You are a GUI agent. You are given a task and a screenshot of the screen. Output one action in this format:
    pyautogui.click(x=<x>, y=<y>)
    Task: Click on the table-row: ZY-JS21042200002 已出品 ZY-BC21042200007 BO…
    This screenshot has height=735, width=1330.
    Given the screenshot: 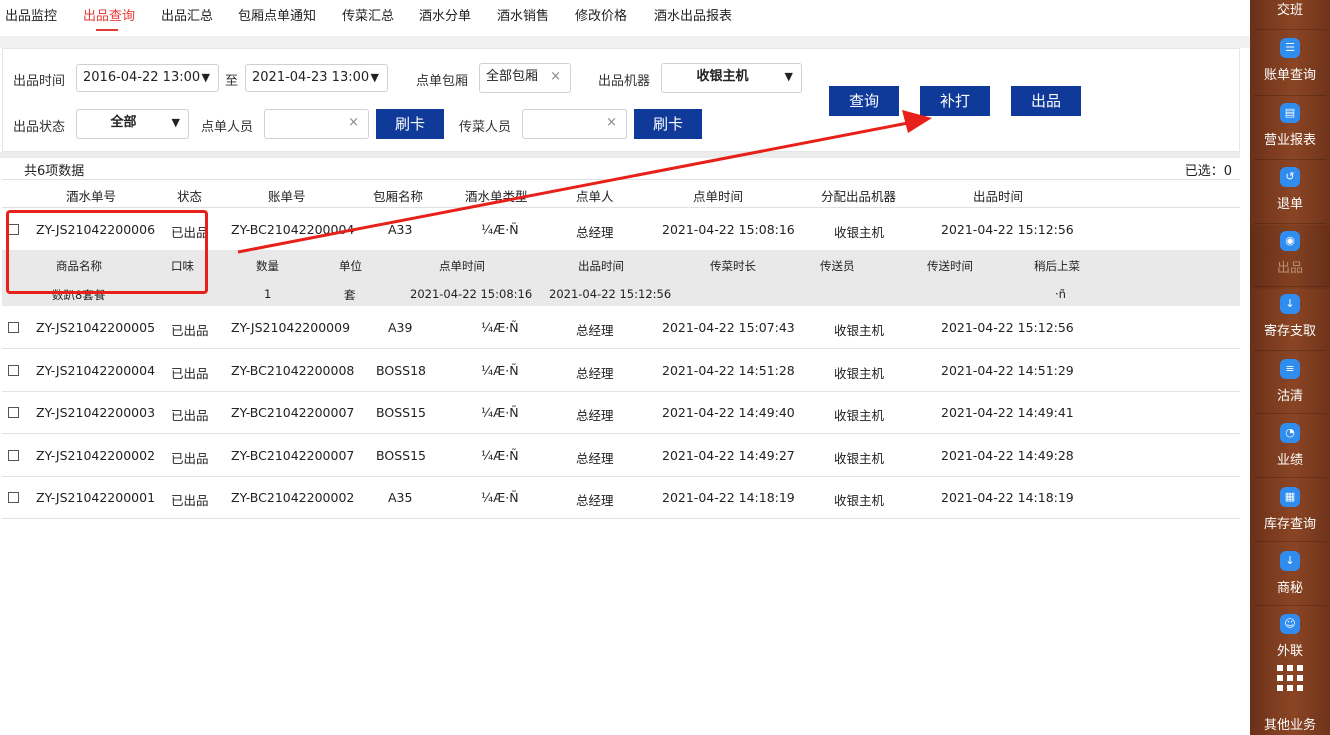 What is the action you would take?
    pyautogui.click(x=621, y=456)
    